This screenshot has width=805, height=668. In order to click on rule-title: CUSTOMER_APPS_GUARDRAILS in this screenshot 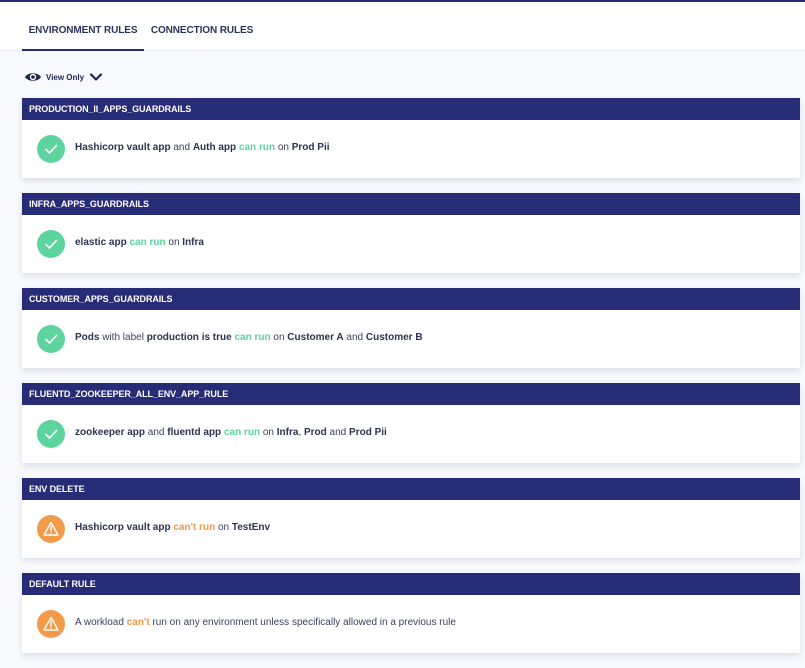, I will do `click(411, 299)`.